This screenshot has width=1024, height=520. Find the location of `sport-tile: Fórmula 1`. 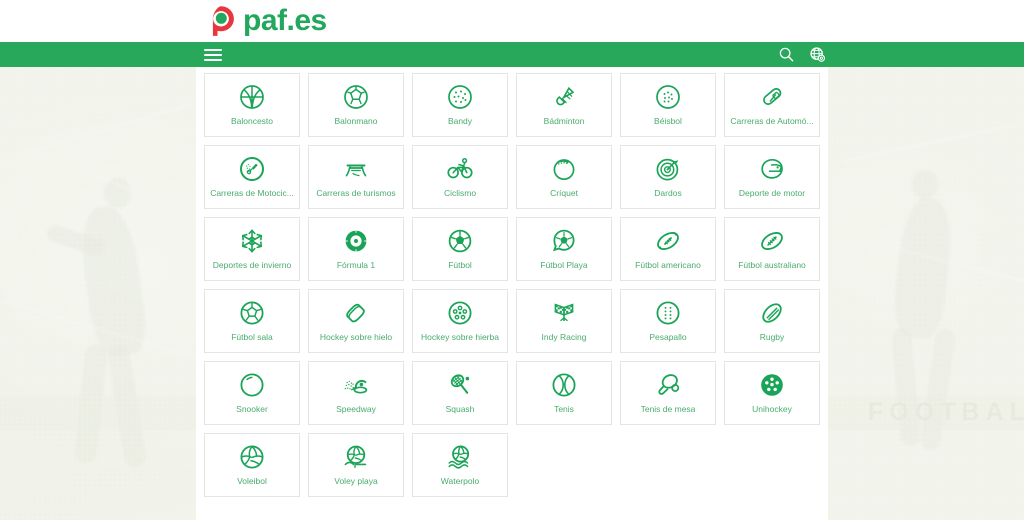

sport-tile: Fórmula 1 is located at coordinates (356, 249).